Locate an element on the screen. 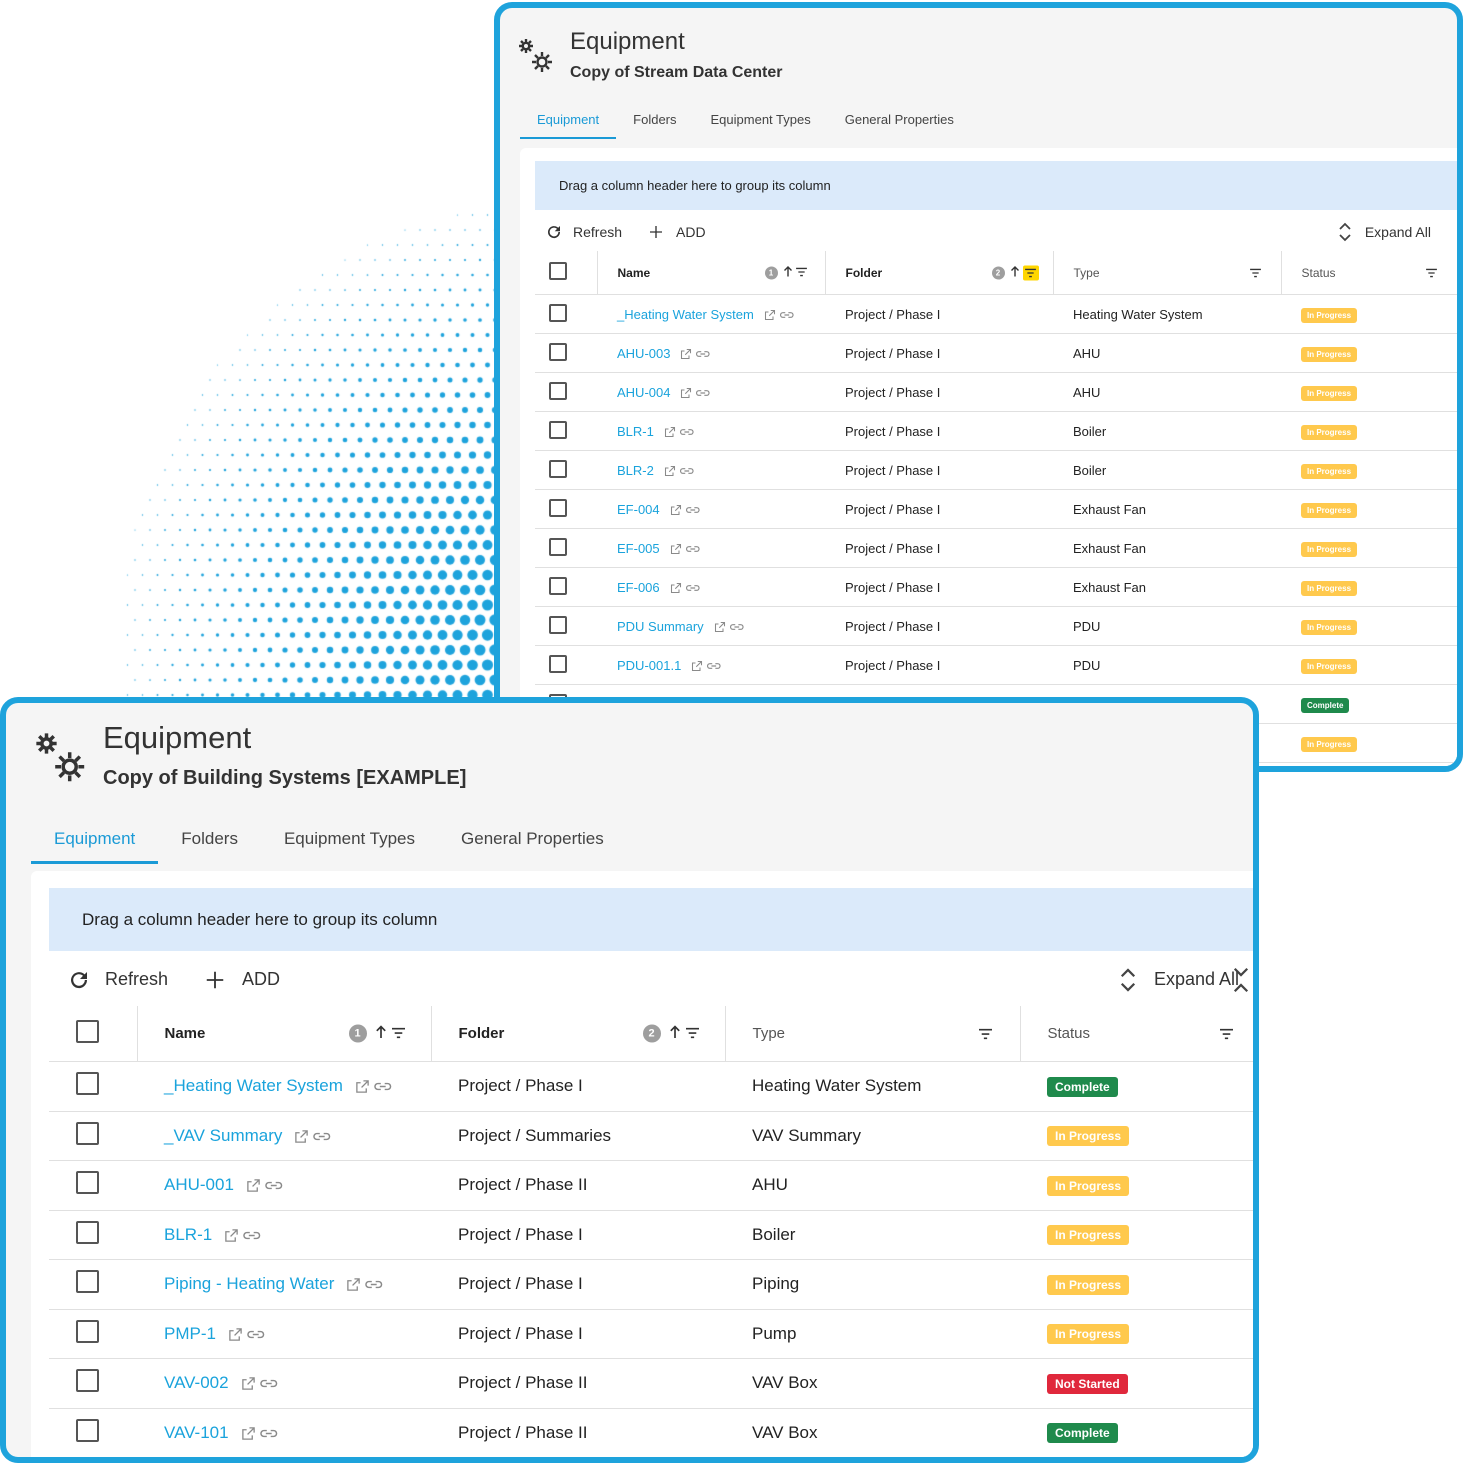 The image size is (1463, 1463). equipment-name-link: EF-004 is located at coordinates (638, 509).